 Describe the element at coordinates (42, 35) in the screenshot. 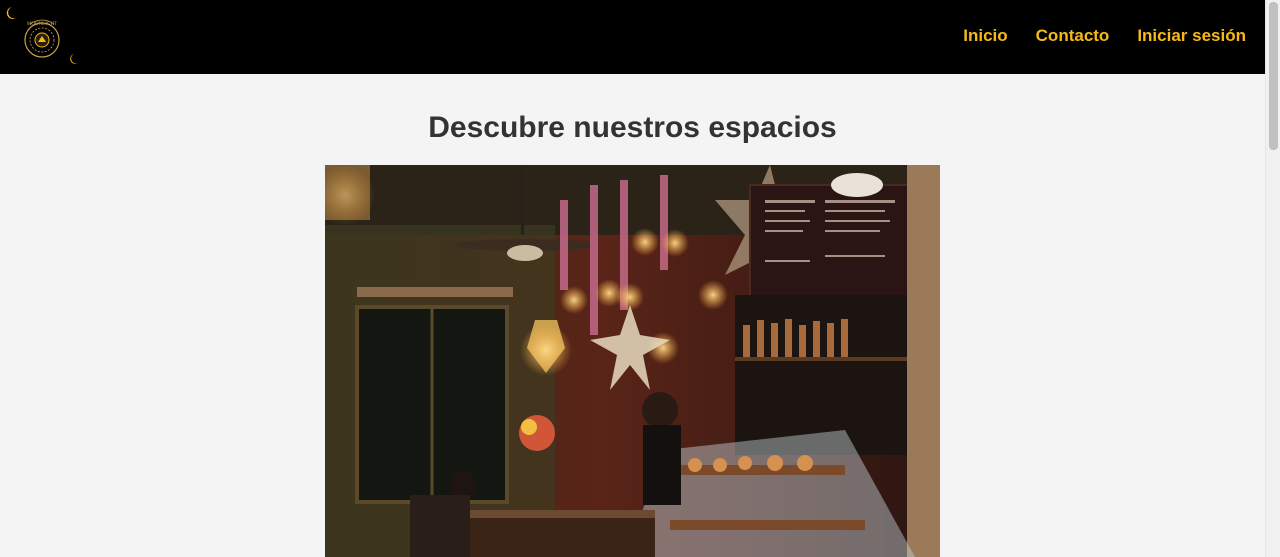

I see `moonlight-logo: MOONLIGHT` at that location.